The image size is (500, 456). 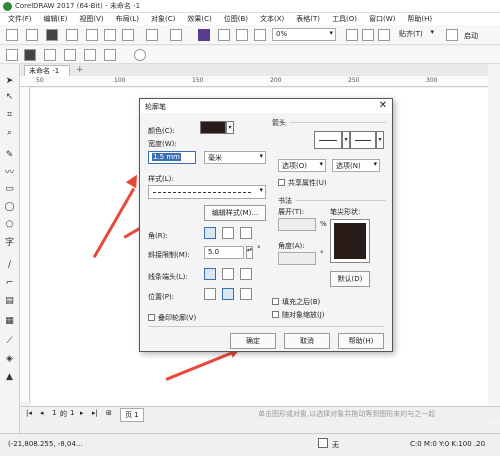 What do you see at coordinates (9, 207) in the screenshot?
I see `ellipse-tool-icon: ◯` at bounding box center [9, 207].